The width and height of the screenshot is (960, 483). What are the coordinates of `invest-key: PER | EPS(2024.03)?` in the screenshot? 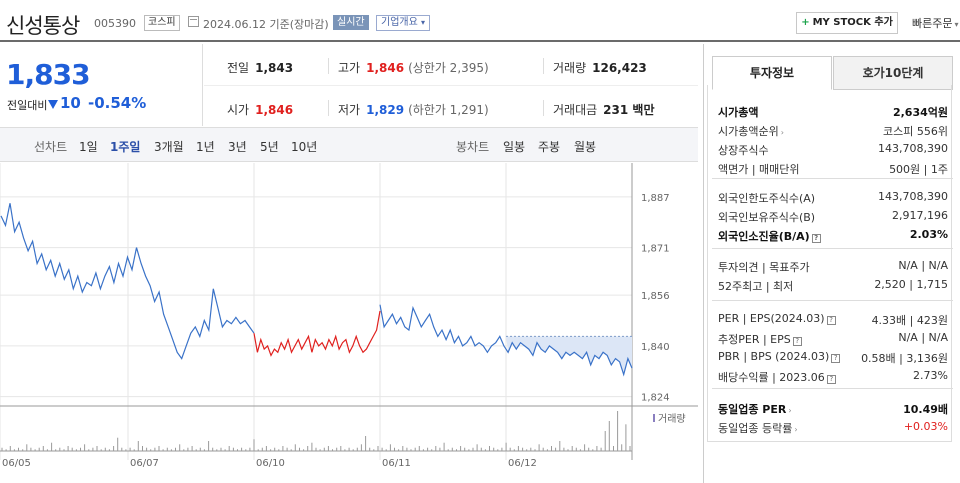 It's located at (777, 318).